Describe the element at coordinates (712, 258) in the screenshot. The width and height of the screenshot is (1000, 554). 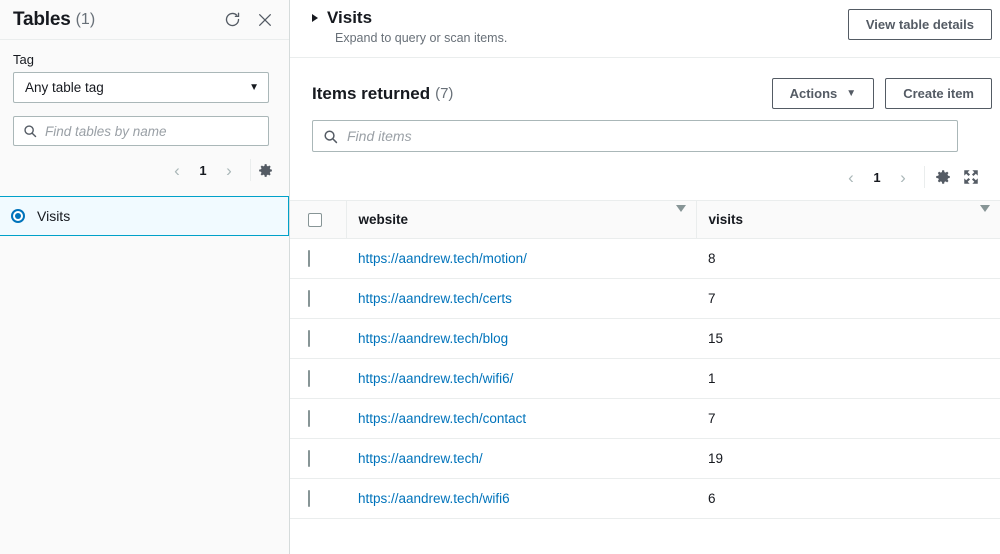
I see `visits-value: 8` at that location.